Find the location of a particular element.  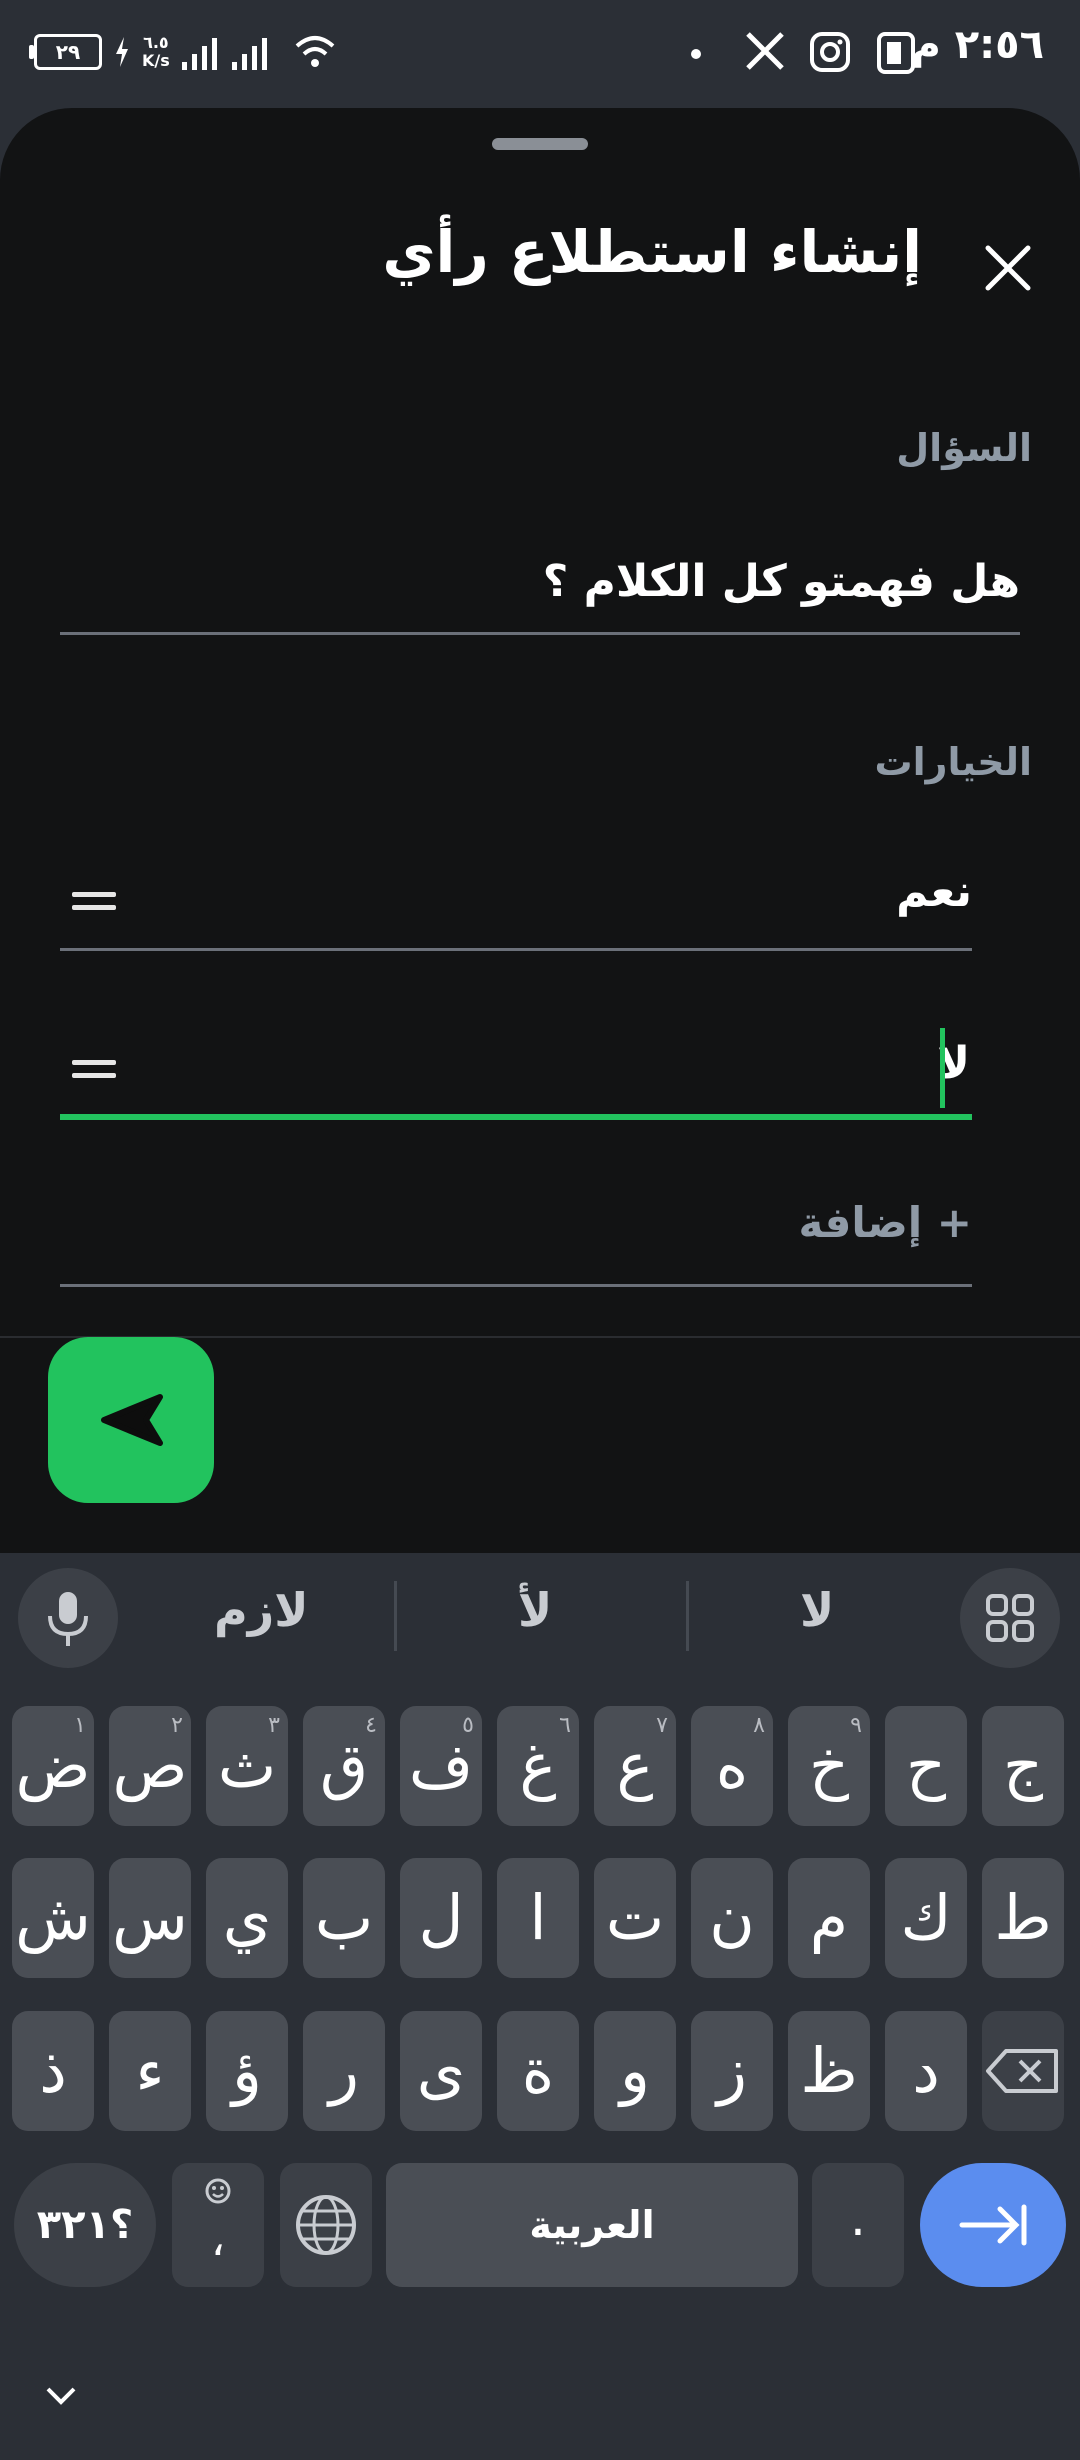

key: ب is located at coordinates (344, 1918).